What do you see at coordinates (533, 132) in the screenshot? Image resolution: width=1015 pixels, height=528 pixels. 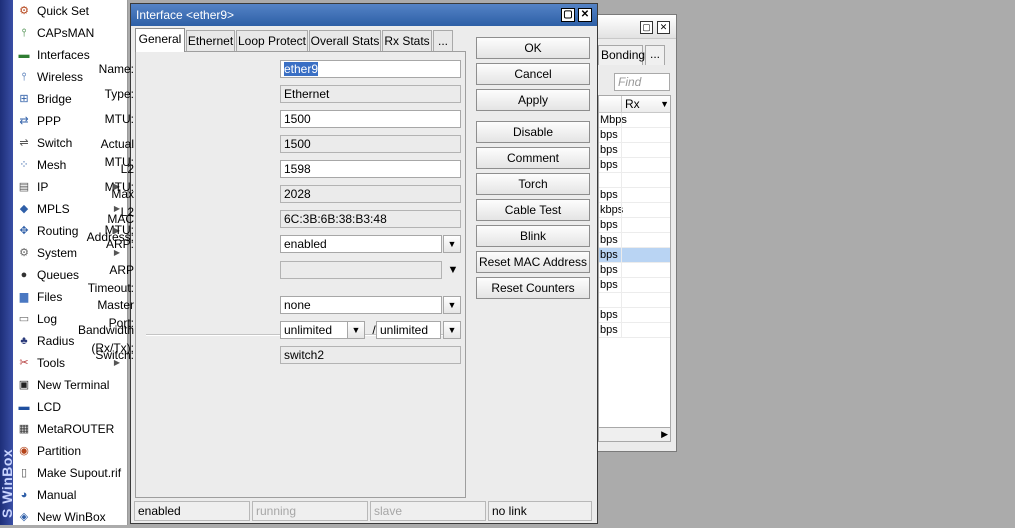 I see `disable-button: Disable` at bounding box center [533, 132].